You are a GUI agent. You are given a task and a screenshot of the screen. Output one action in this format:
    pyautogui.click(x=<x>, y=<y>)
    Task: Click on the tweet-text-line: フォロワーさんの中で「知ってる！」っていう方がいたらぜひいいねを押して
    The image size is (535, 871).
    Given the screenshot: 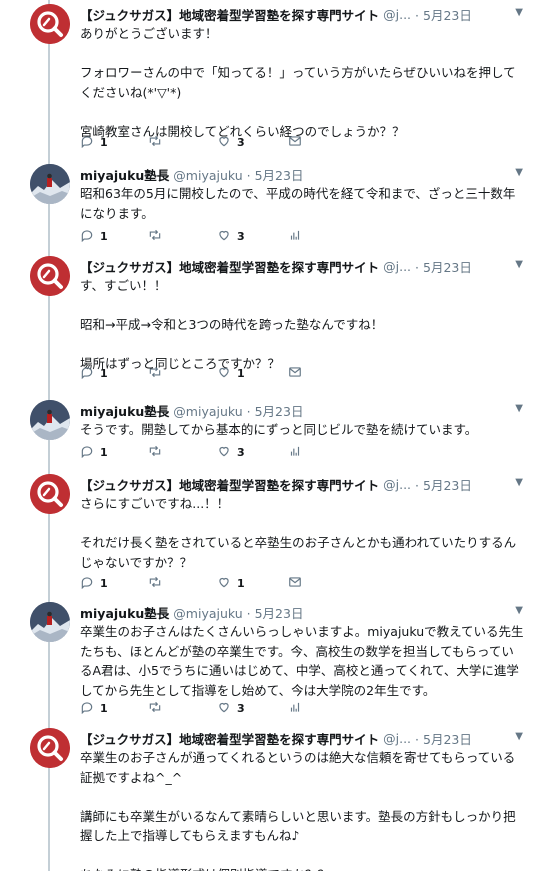 What is the action you would take?
    pyautogui.click(x=298, y=72)
    